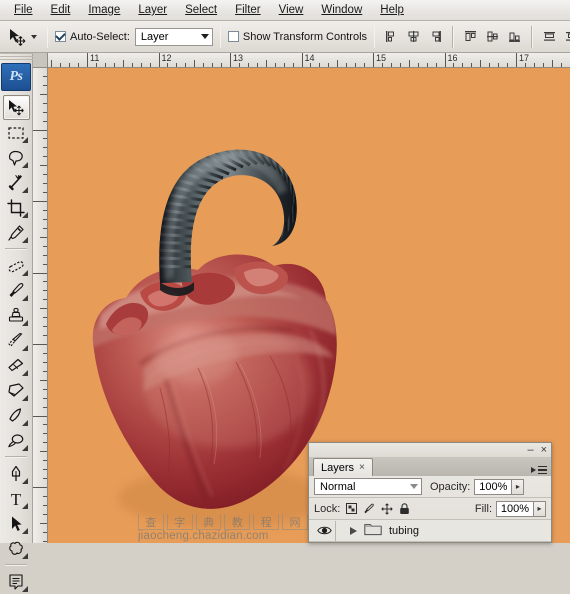 Image resolution: width=570 pixels, height=594 pixels. I want to click on minimize-icon: –, so click(530, 450).